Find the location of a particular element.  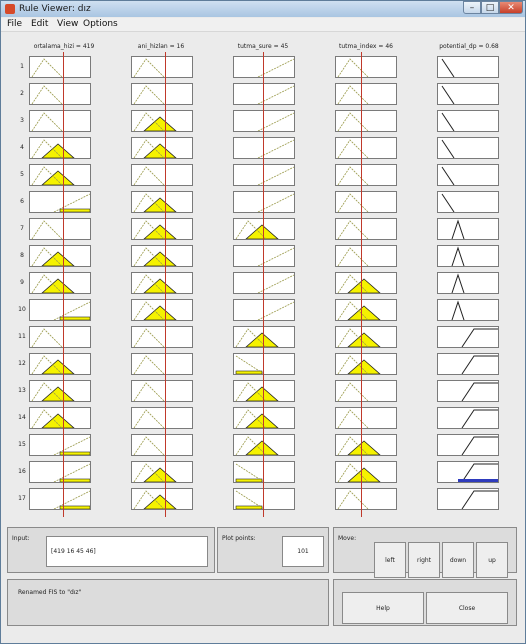

plot-points-field: 101 is located at coordinates (303, 551).